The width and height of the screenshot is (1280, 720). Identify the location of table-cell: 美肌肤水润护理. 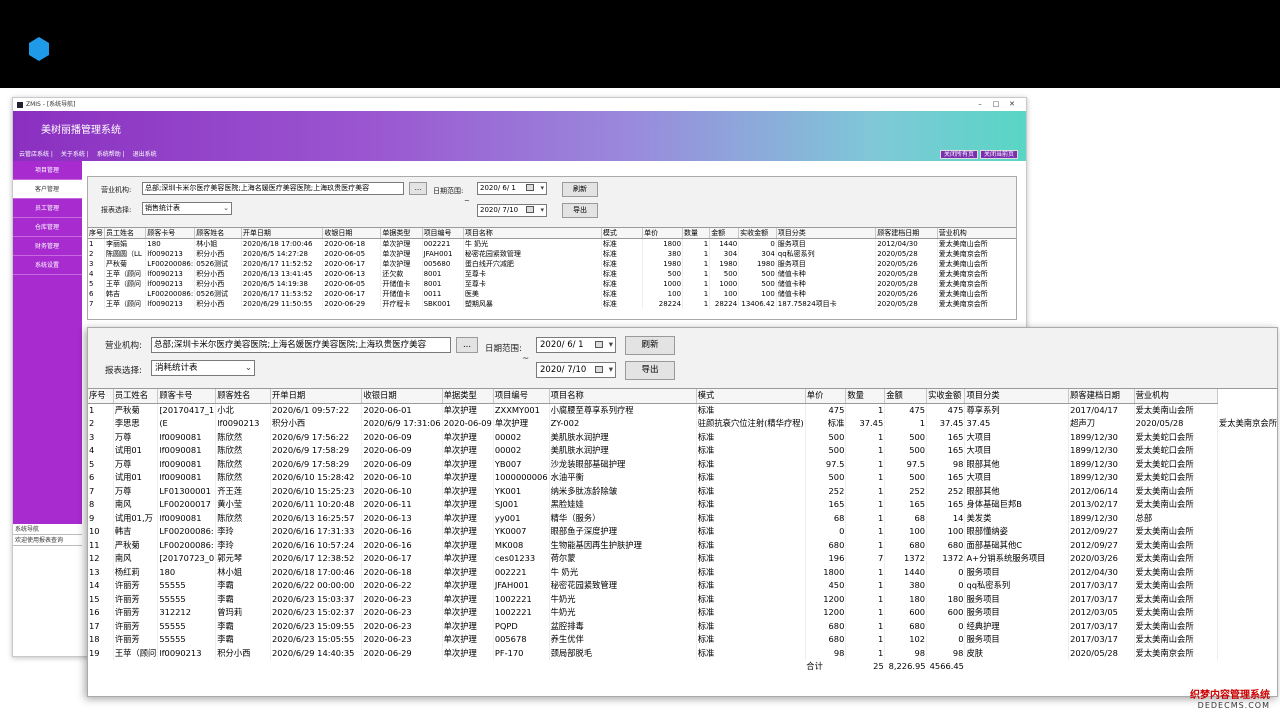
(623, 451).